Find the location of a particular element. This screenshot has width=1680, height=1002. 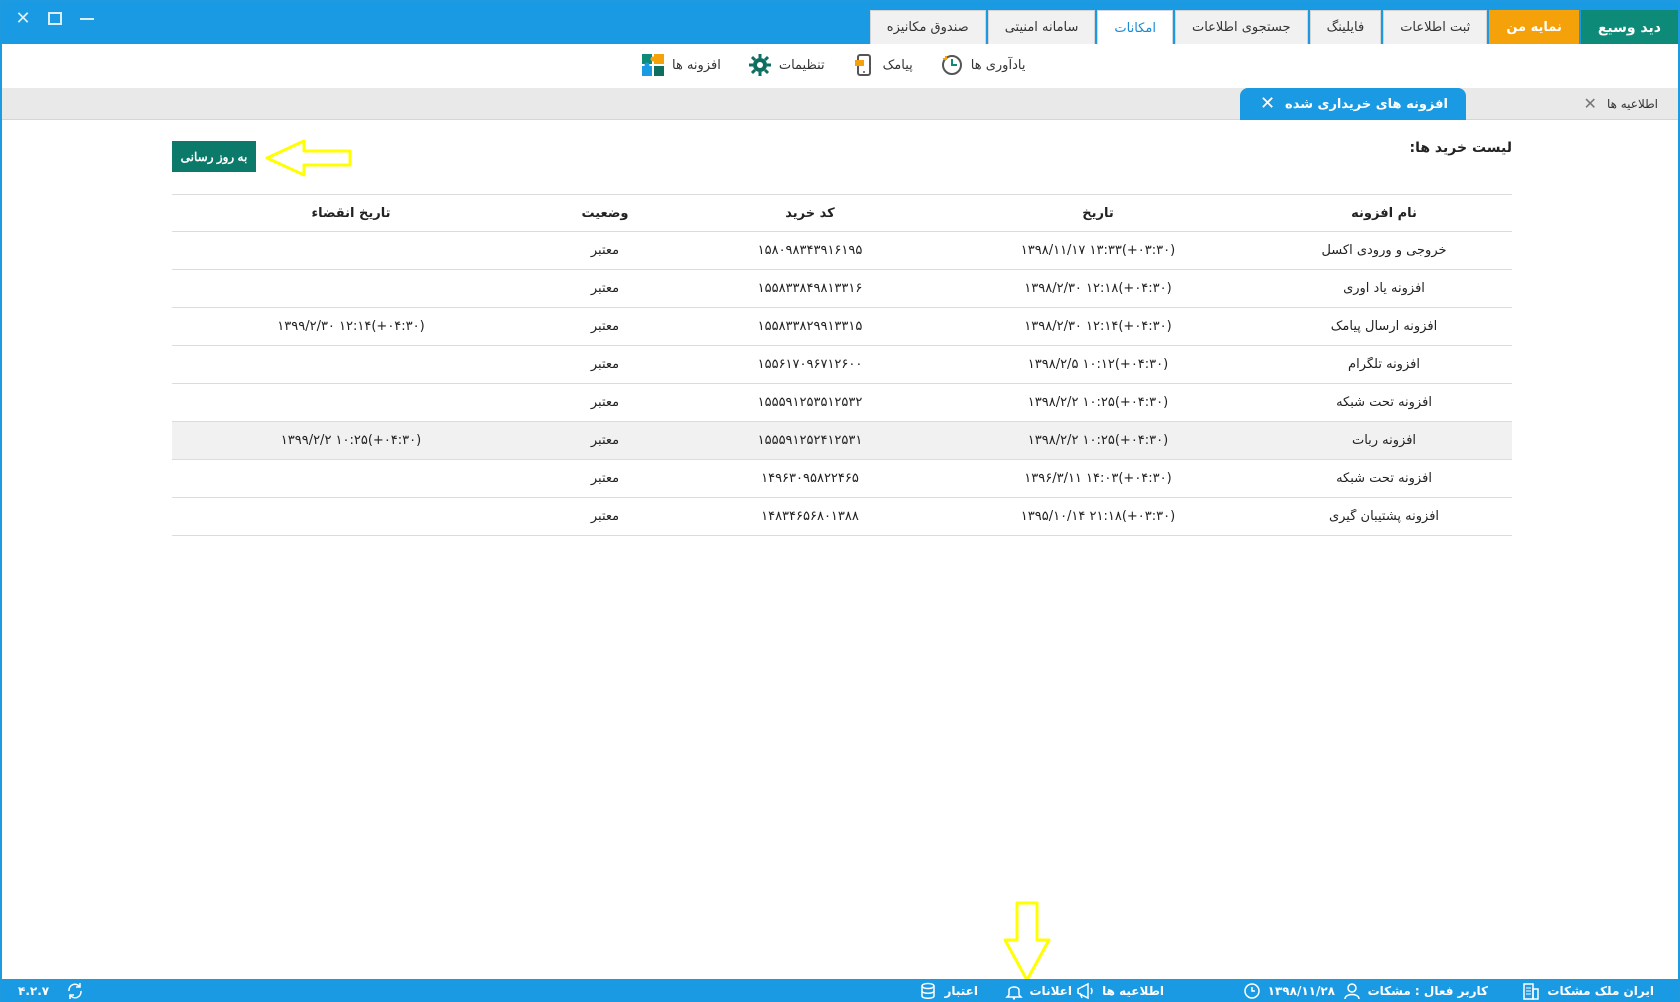

yellow-arrow-down-icon is located at coordinates (1027, 941).